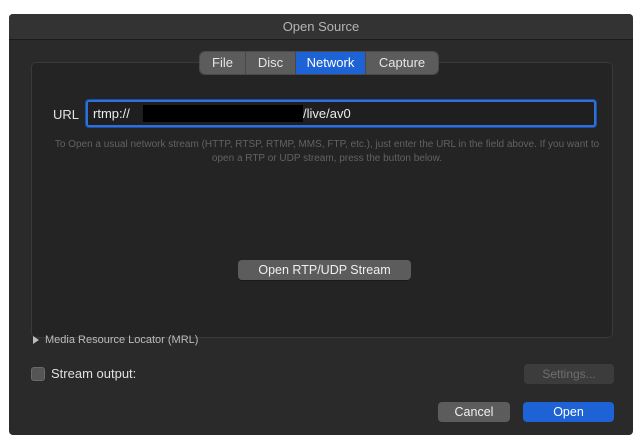 The height and width of the screenshot is (437, 636). I want to click on stream-output-row: Stream output:, so click(83, 373).